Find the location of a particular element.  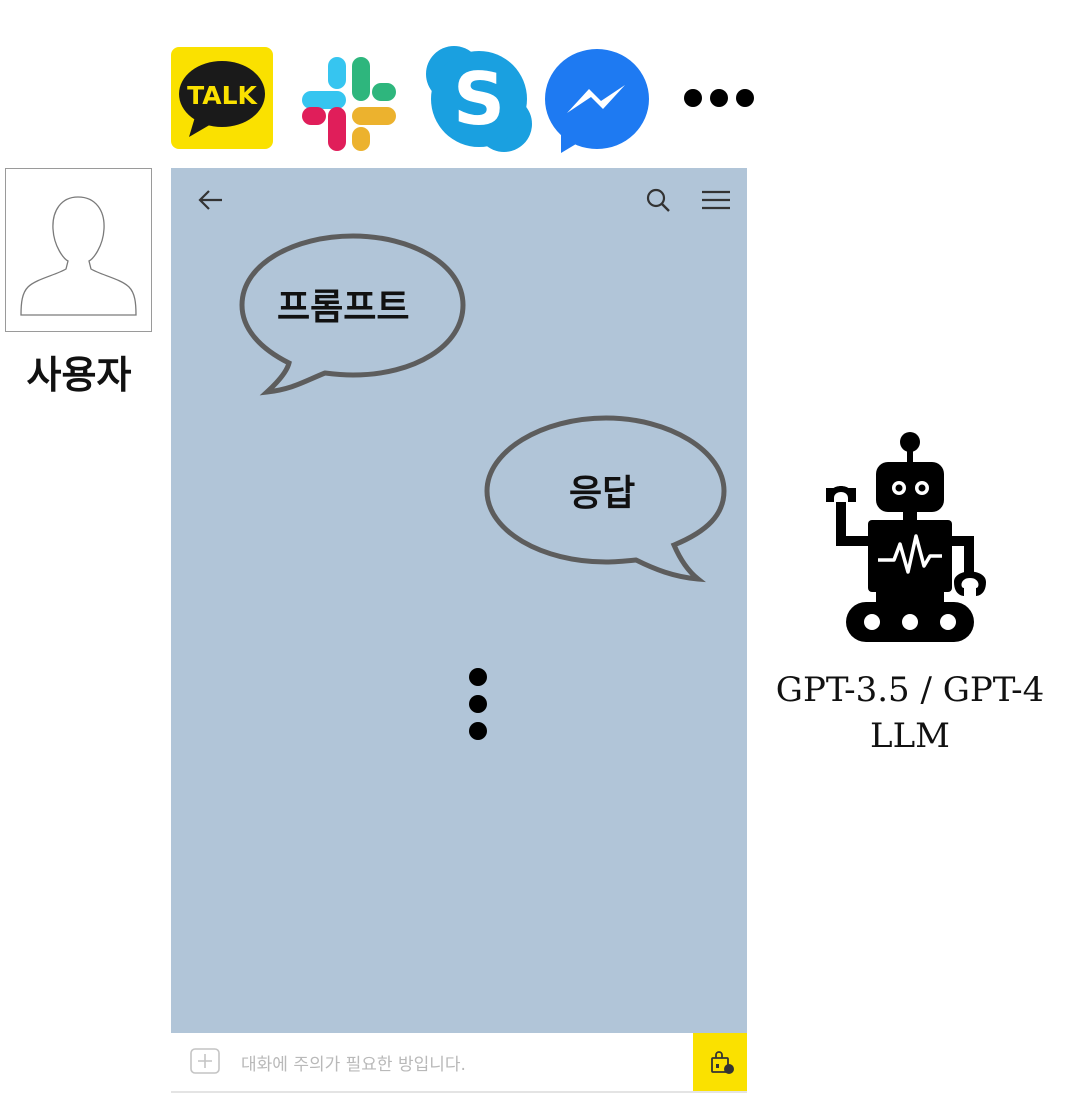

back-arrow-icon is located at coordinates (211, 200).